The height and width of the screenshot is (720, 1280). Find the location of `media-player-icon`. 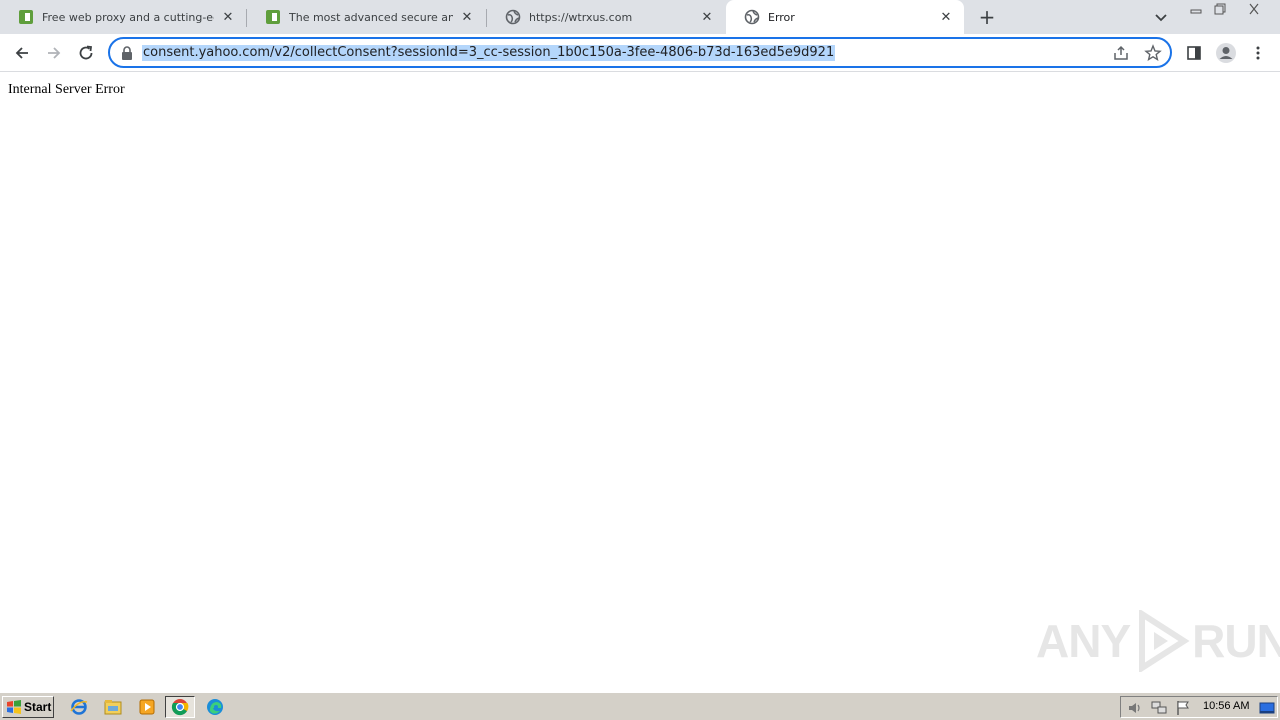

media-player-icon is located at coordinates (147, 707).